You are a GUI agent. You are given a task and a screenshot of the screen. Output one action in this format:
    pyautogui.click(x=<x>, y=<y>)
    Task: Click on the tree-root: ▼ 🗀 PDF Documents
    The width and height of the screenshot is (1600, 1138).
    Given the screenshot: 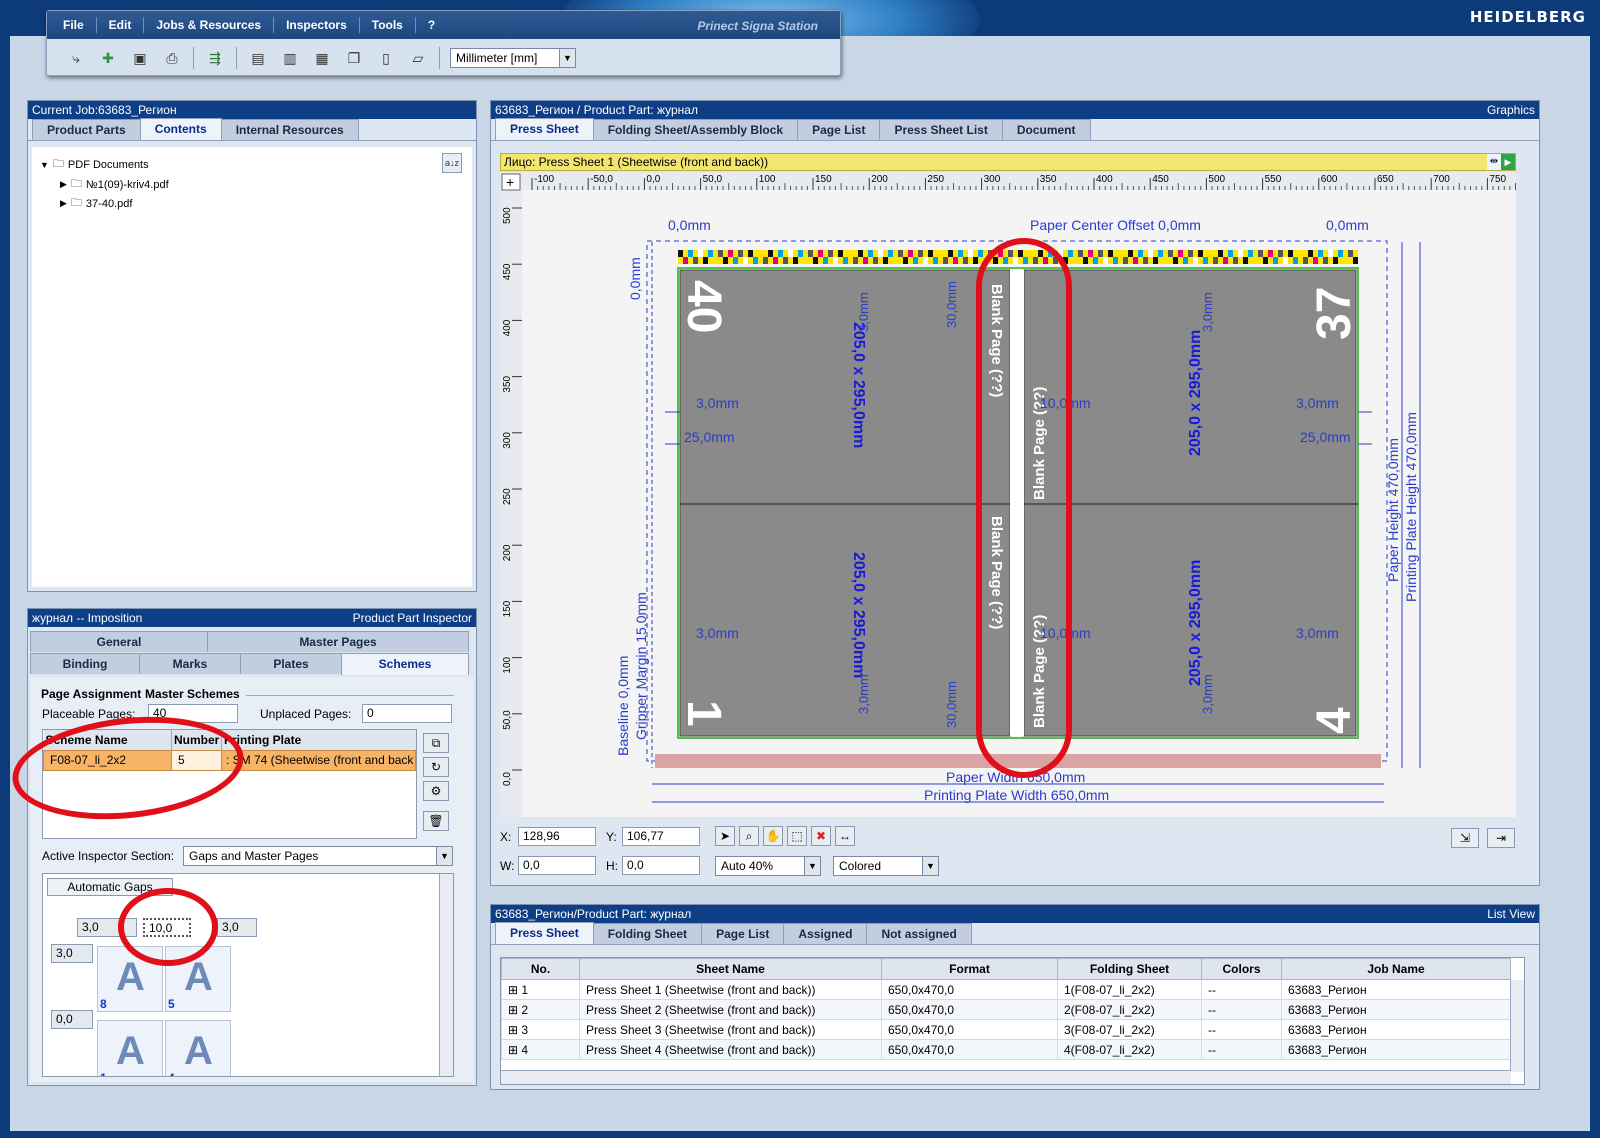 What is the action you would take?
    pyautogui.click(x=94, y=164)
    